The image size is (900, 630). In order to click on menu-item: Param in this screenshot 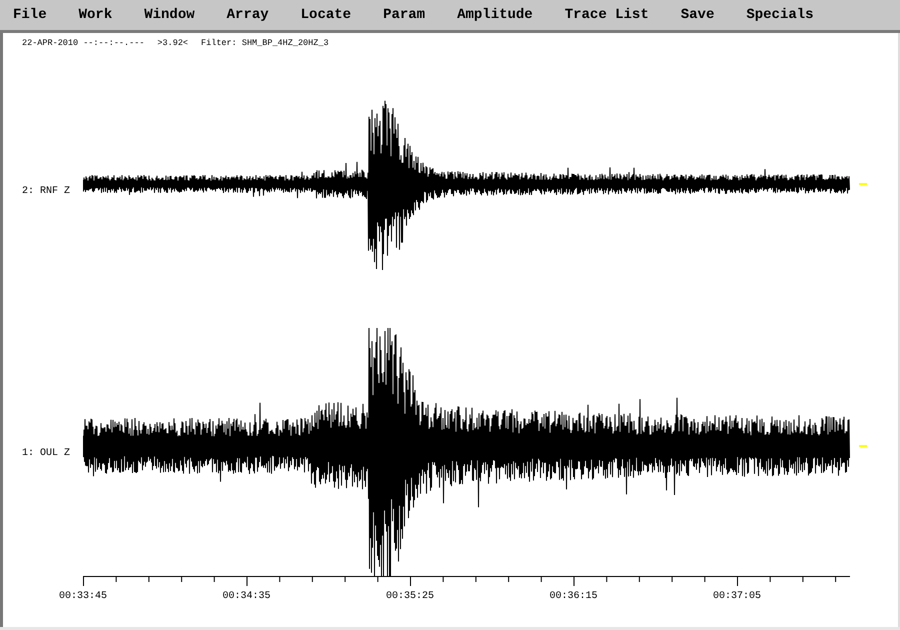, I will do `click(404, 15)`.